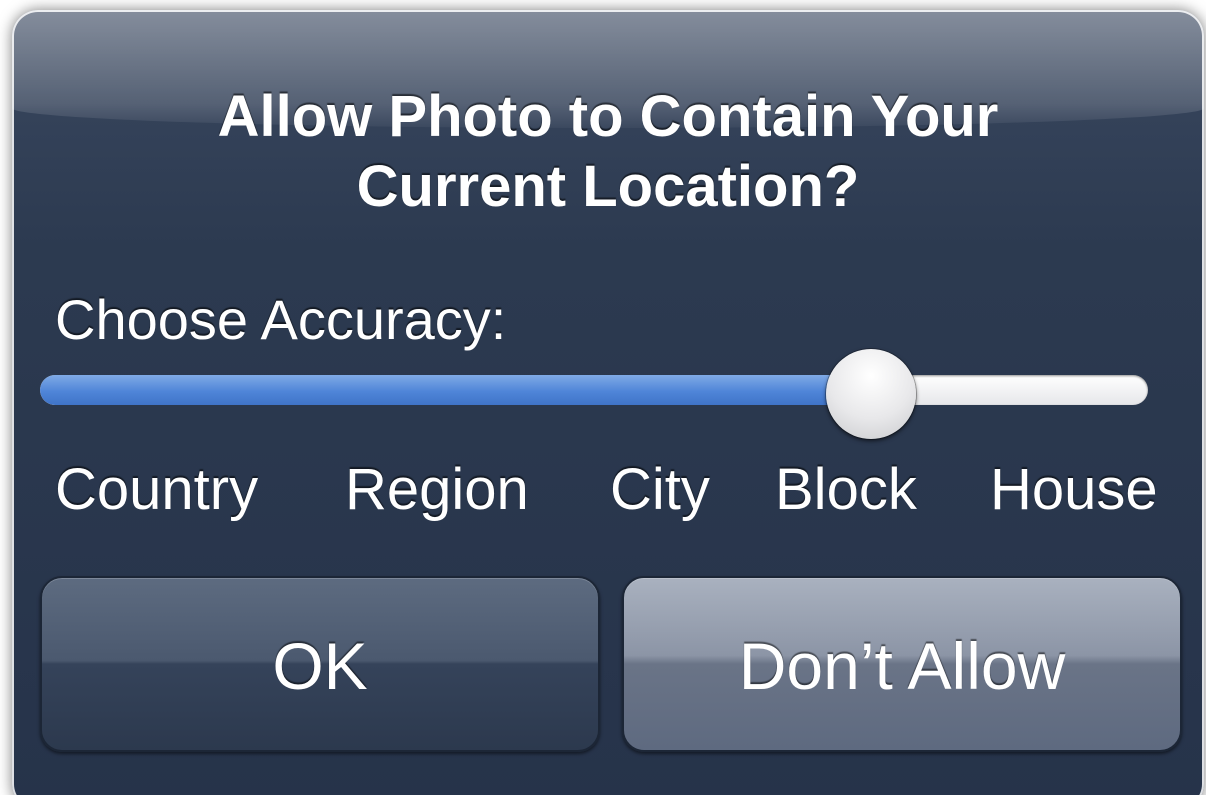 The height and width of the screenshot is (795, 1206). I want to click on level-house: House, so click(1074, 490).